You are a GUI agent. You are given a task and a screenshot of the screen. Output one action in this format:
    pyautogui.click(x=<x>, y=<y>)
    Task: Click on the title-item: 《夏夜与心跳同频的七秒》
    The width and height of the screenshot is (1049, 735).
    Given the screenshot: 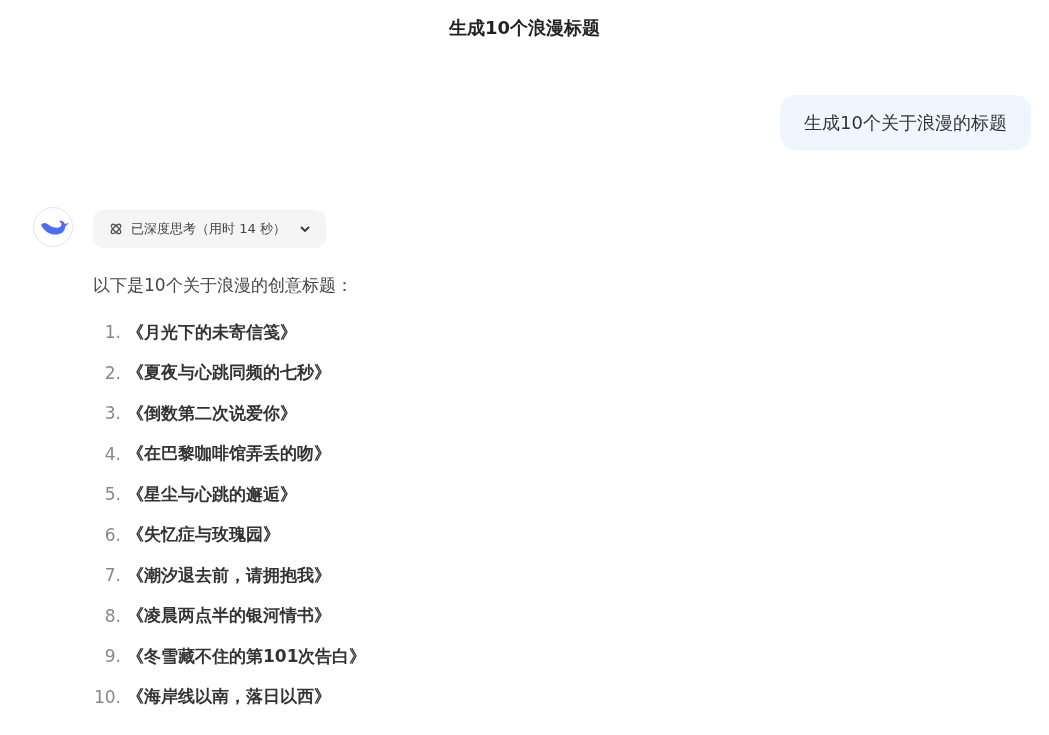 What is the action you would take?
    pyautogui.click(x=229, y=373)
    